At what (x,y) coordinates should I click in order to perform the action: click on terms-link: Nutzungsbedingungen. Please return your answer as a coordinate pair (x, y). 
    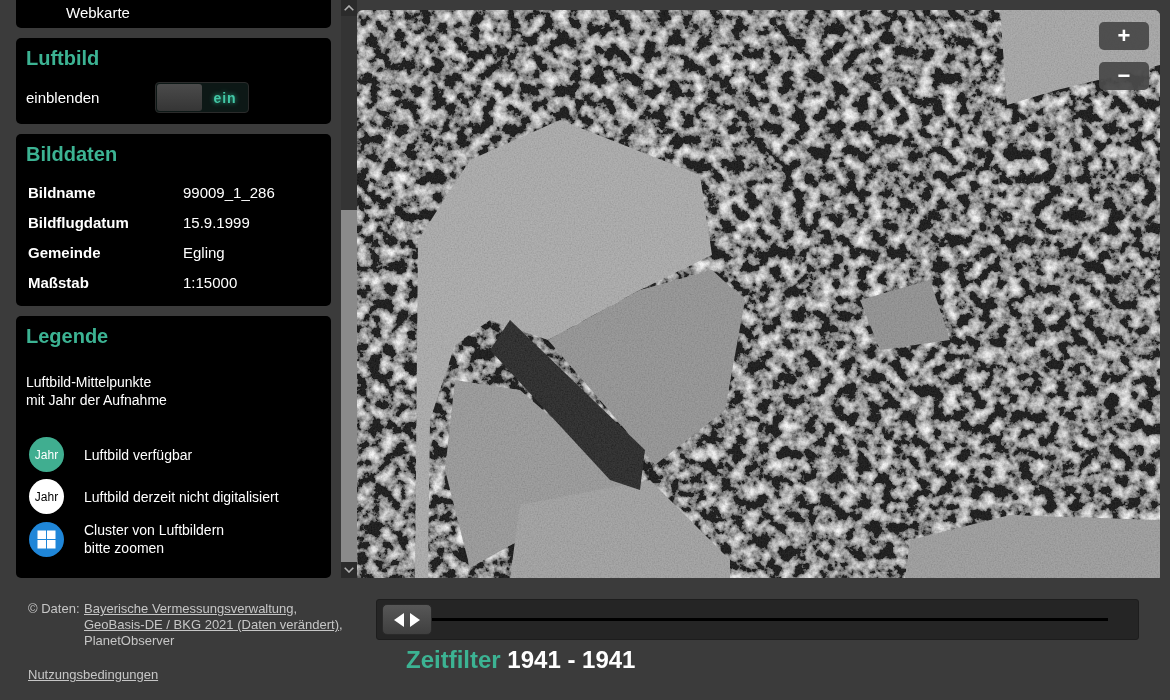
    Looking at the image, I should click on (93, 675).